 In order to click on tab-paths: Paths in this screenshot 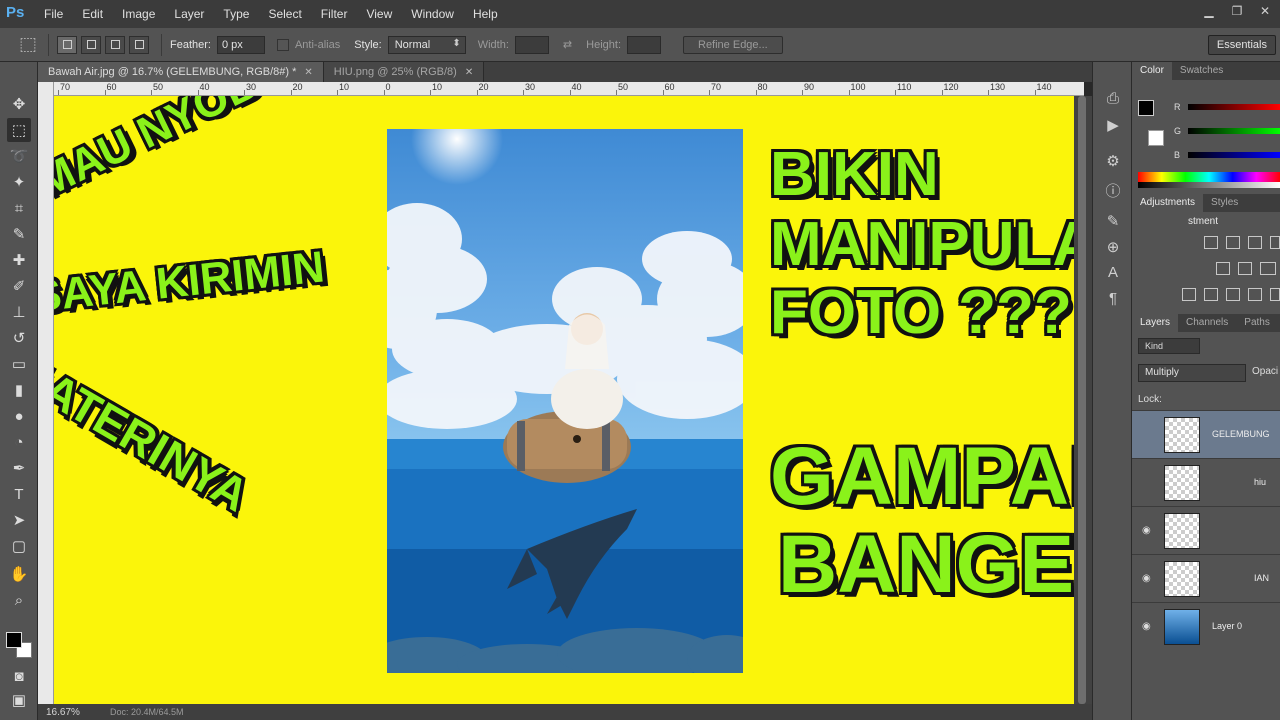, I will do `click(1257, 323)`.